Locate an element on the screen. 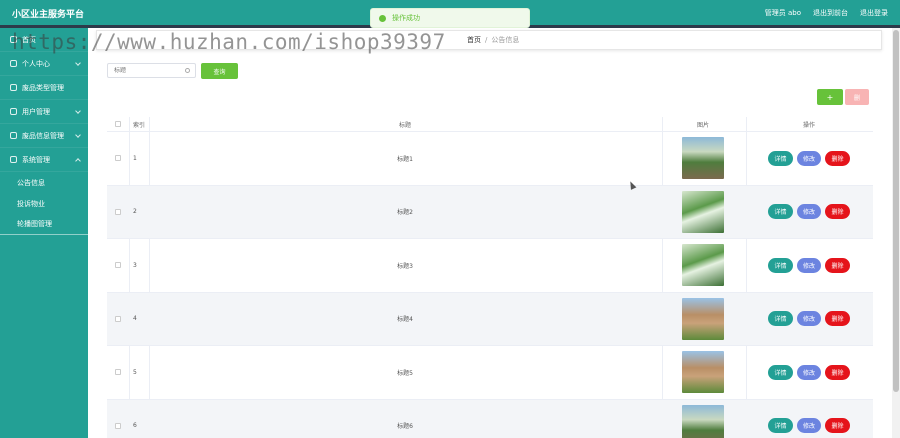 The width and height of the screenshot is (900, 438). sidebar-item-label: 系统管理 is located at coordinates (36, 159).